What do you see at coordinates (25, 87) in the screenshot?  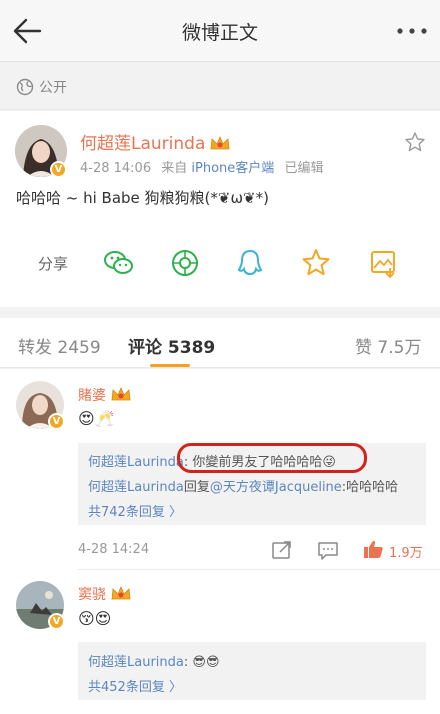 I see `globe-icon` at bounding box center [25, 87].